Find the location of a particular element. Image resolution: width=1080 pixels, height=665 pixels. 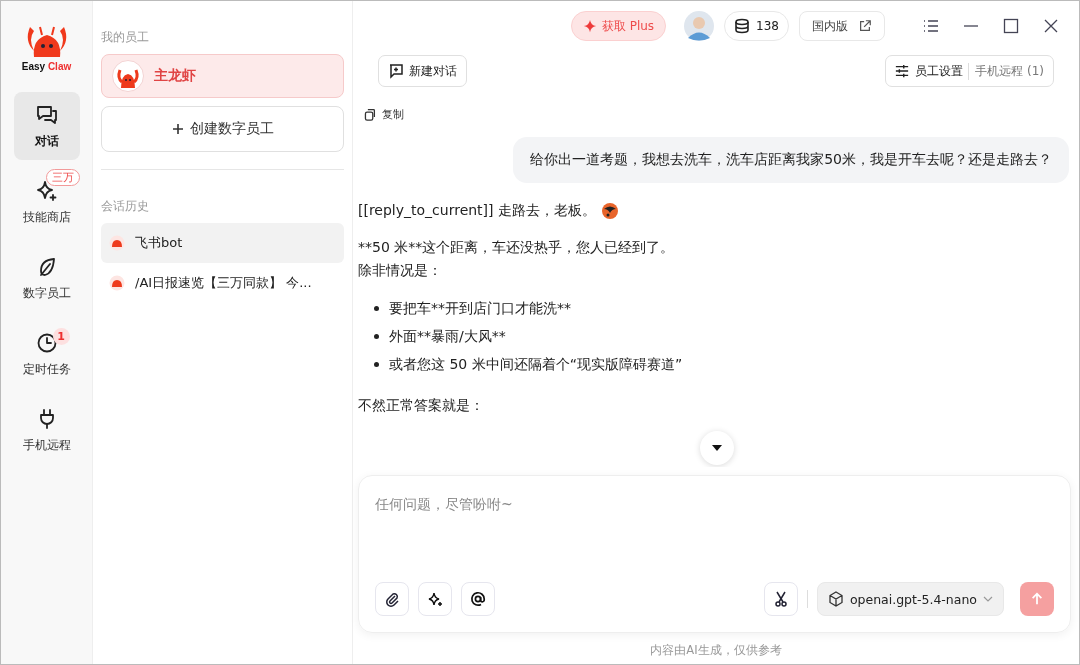

external-link-icon is located at coordinates (865, 26).